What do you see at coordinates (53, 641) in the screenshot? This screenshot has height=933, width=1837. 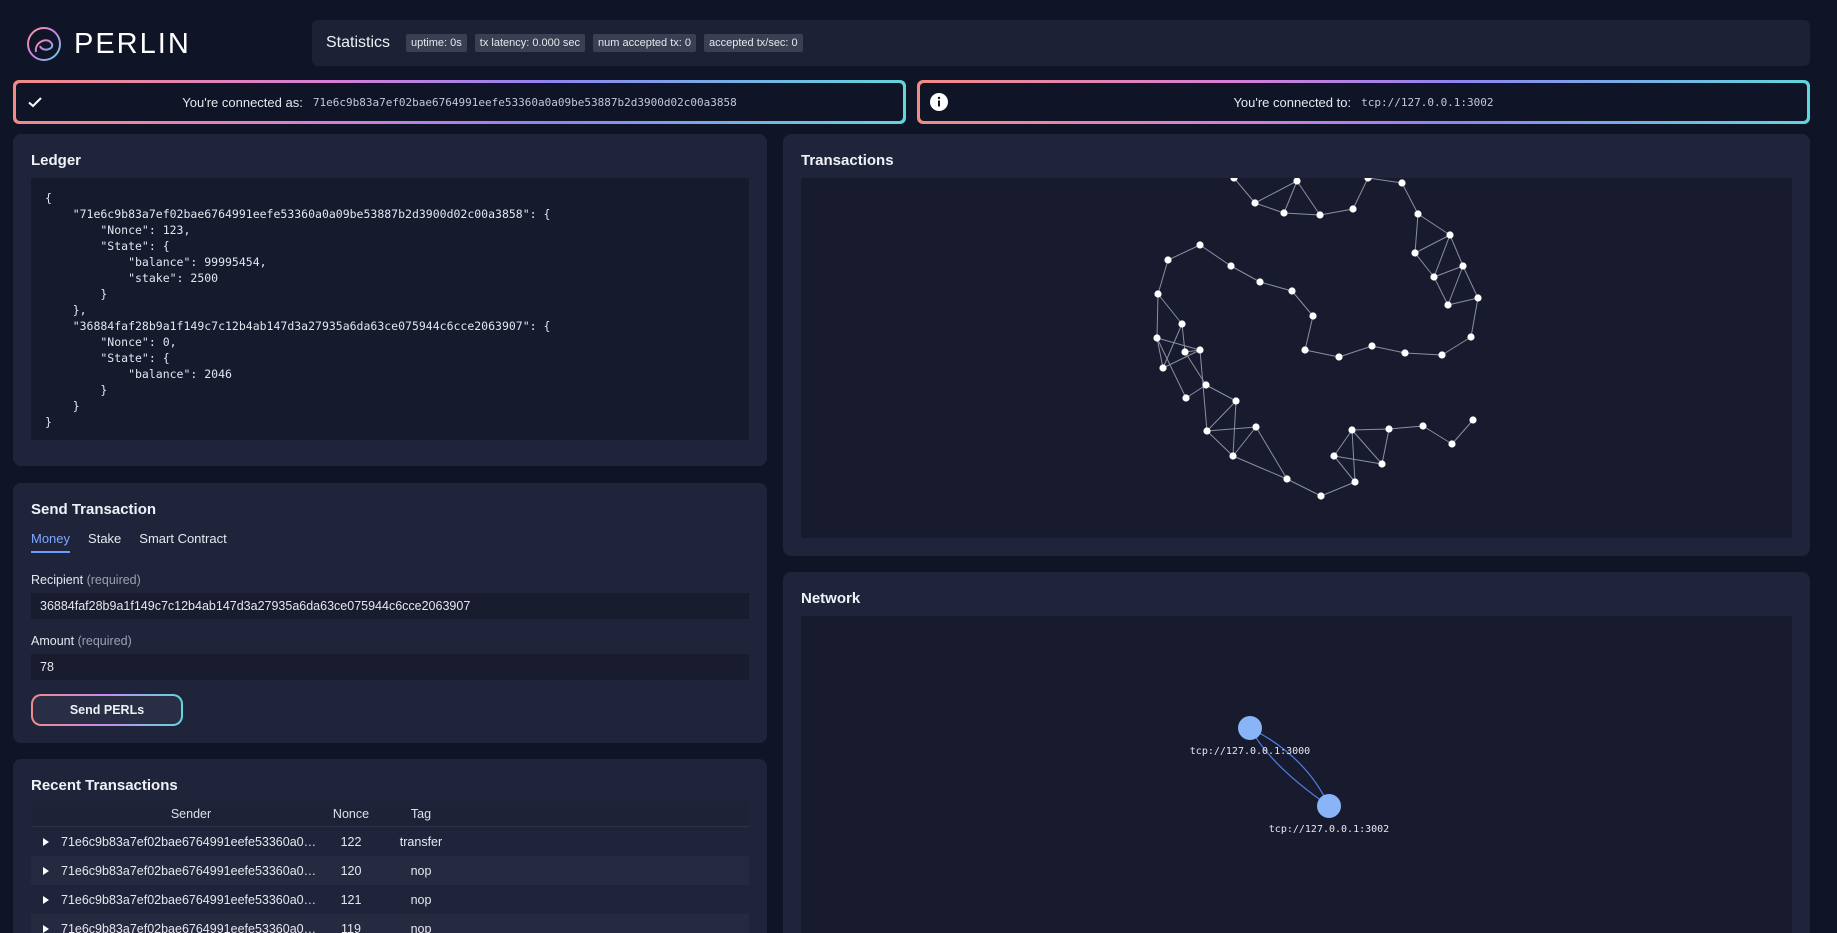 I see `amount-label-text: Amount` at bounding box center [53, 641].